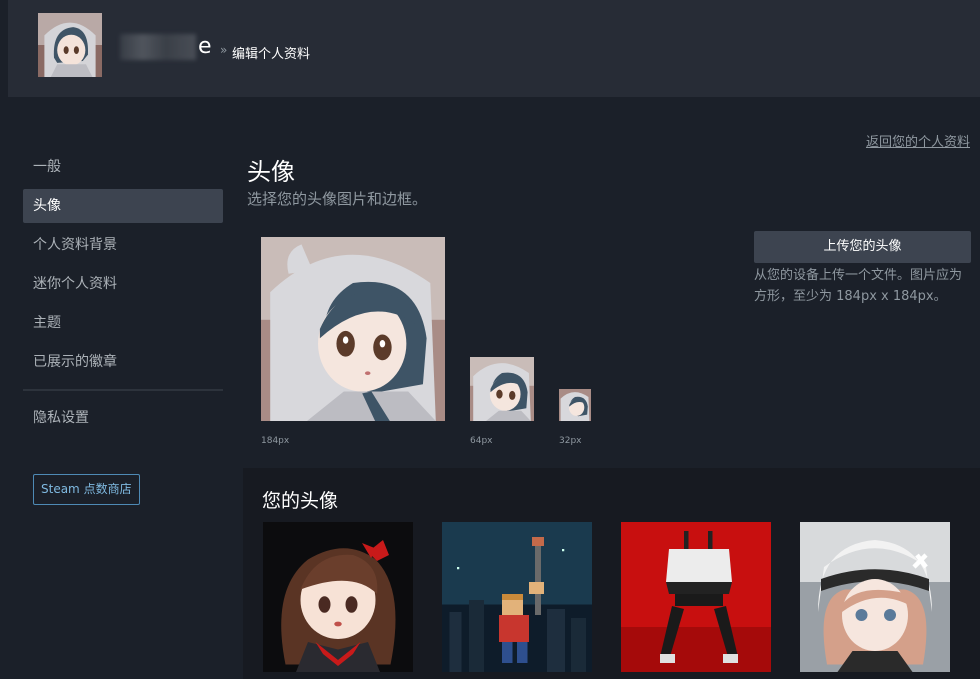 Image resolution: width=980 pixels, height=679 pixels. I want to click on sidebar-item-avatar: 头像, so click(123, 206).